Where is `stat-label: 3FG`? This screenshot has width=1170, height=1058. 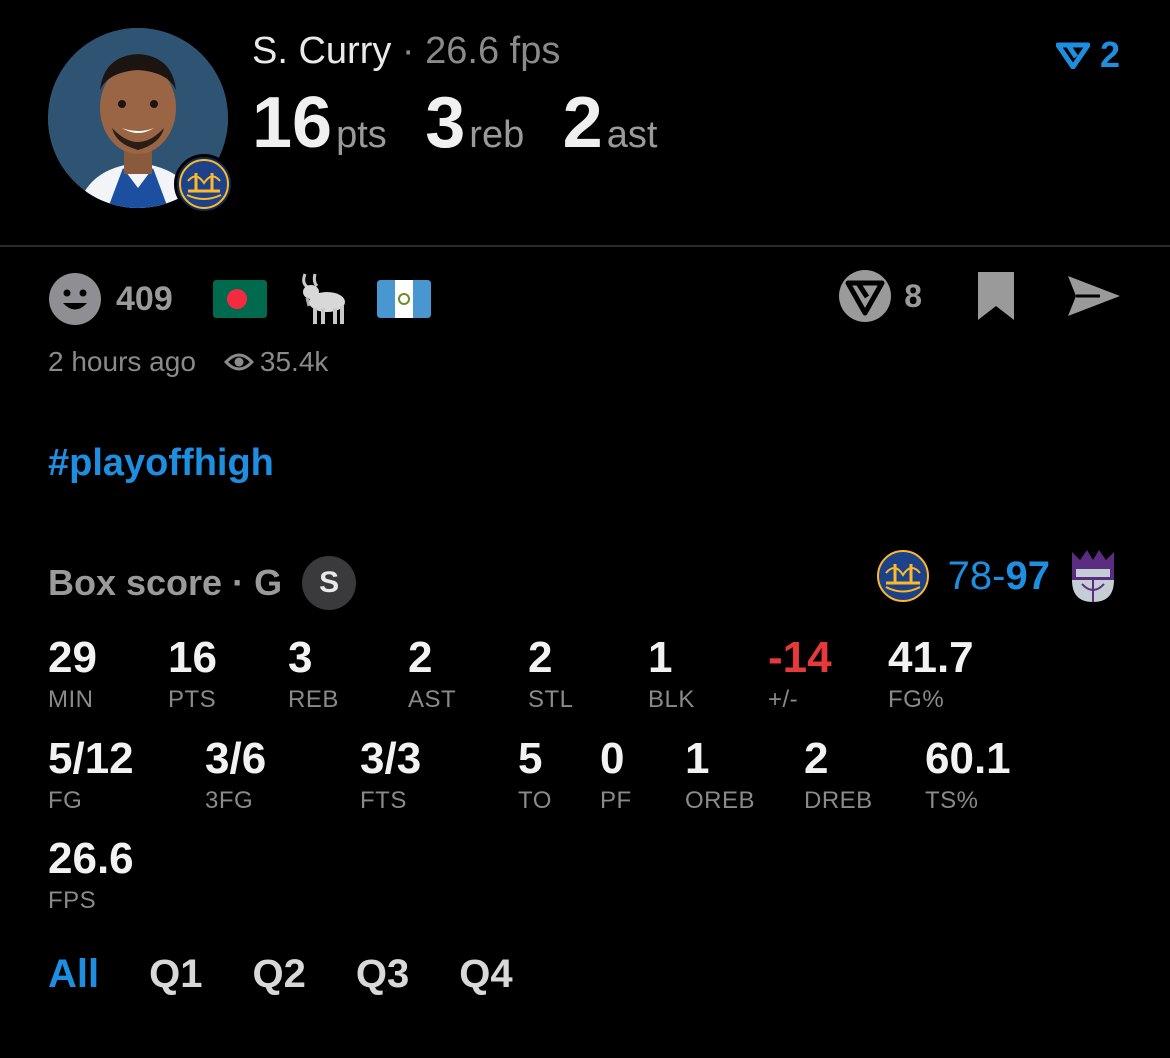 stat-label: 3FG is located at coordinates (229, 800).